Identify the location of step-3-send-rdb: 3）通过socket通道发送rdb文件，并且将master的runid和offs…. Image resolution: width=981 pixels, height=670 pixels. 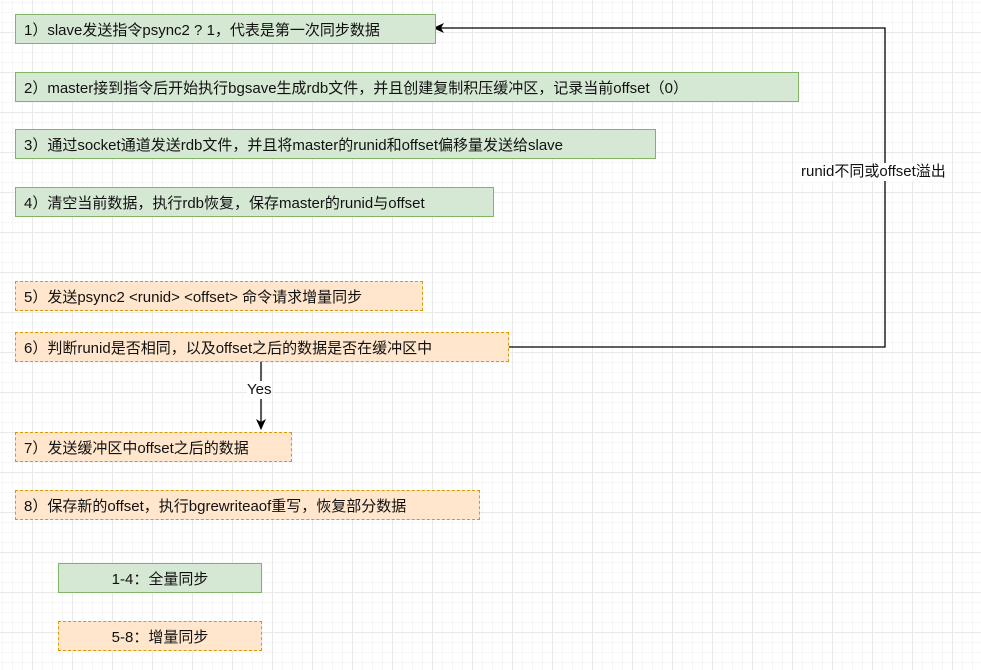
(335, 144).